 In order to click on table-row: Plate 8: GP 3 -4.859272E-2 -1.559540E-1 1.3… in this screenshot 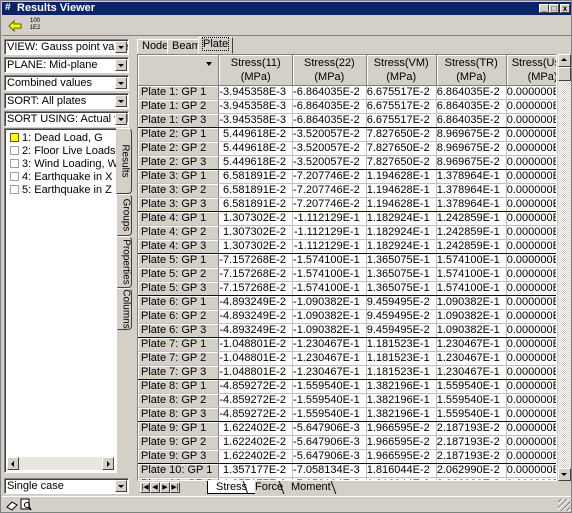, I will do `click(347, 414)`.